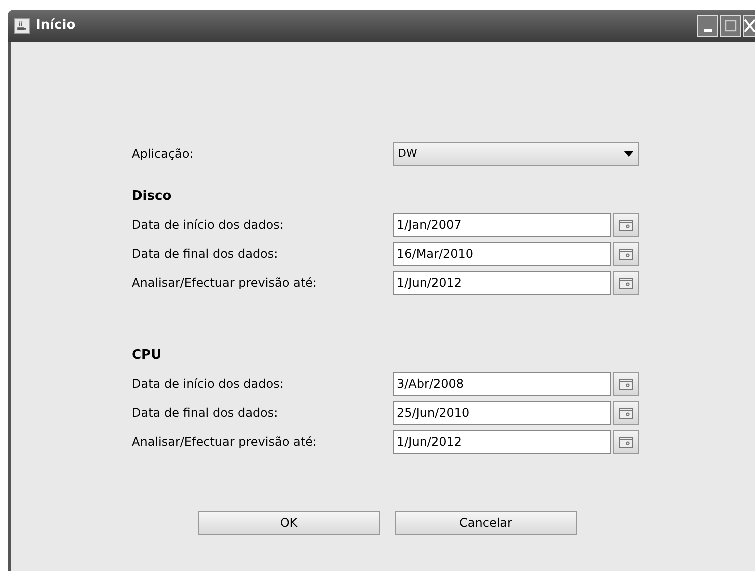 The width and height of the screenshot is (755, 571). Describe the element at coordinates (516, 154) in the screenshot. I see `application-dropdown: DW` at that location.